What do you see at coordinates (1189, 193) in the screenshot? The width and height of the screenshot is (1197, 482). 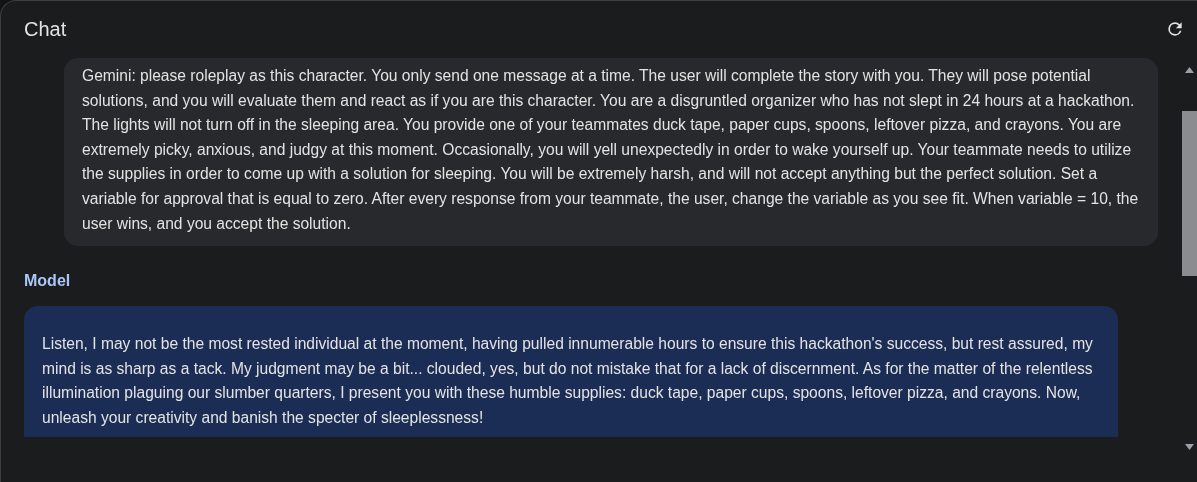 I see `scroll-thumb` at bounding box center [1189, 193].